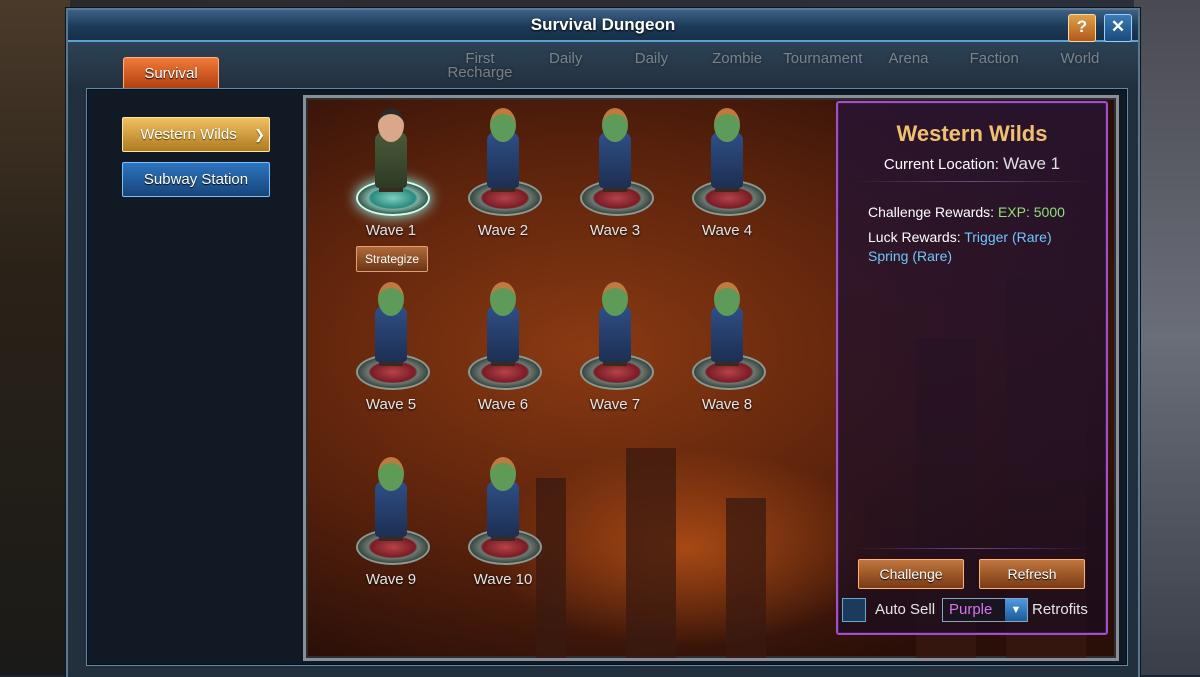  Describe the element at coordinates (171, 73) in the screenshot. I see `tab-survival: Survival` at that location.